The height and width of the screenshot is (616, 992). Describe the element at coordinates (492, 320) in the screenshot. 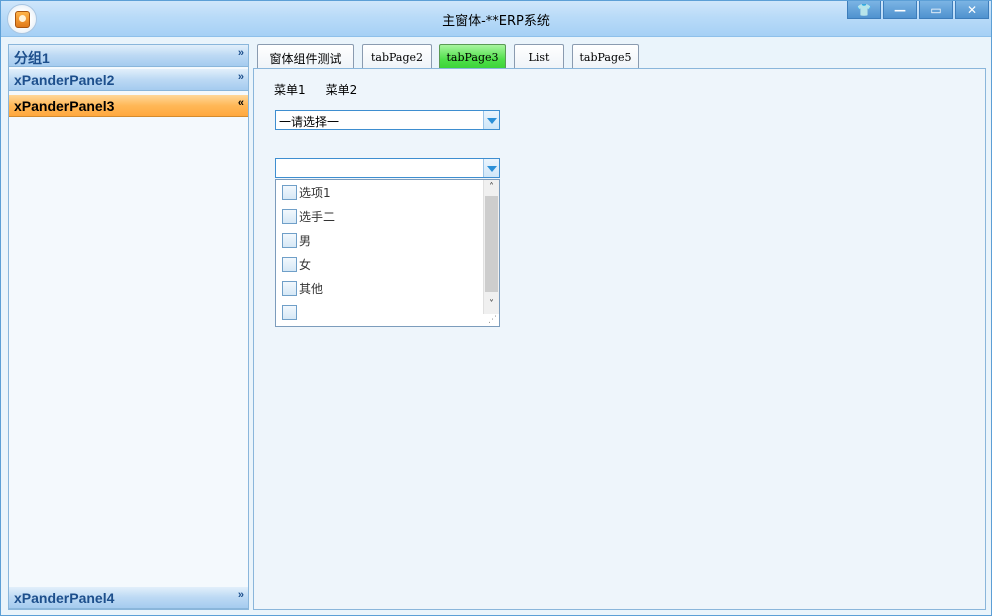

I see `resize-grip-icon: ⋰` at that location.